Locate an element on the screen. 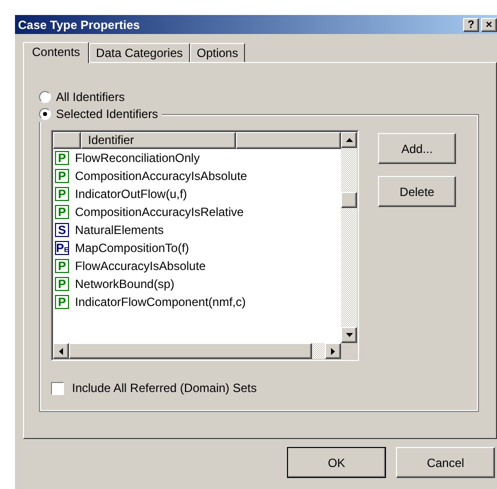  scroll-down-icon is located at coordinates (349, 335).